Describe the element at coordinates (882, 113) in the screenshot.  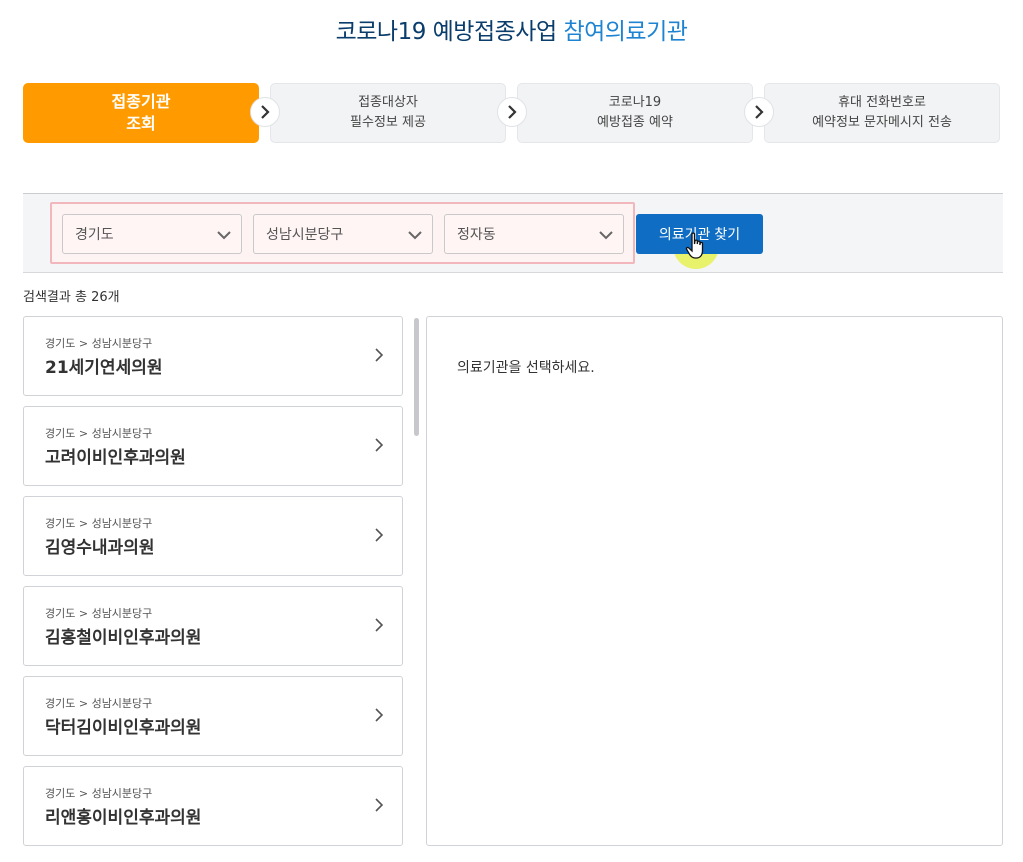
I see `step-4: 휴대 전화번호로 예약정보 문자메시지 전송` at that location.